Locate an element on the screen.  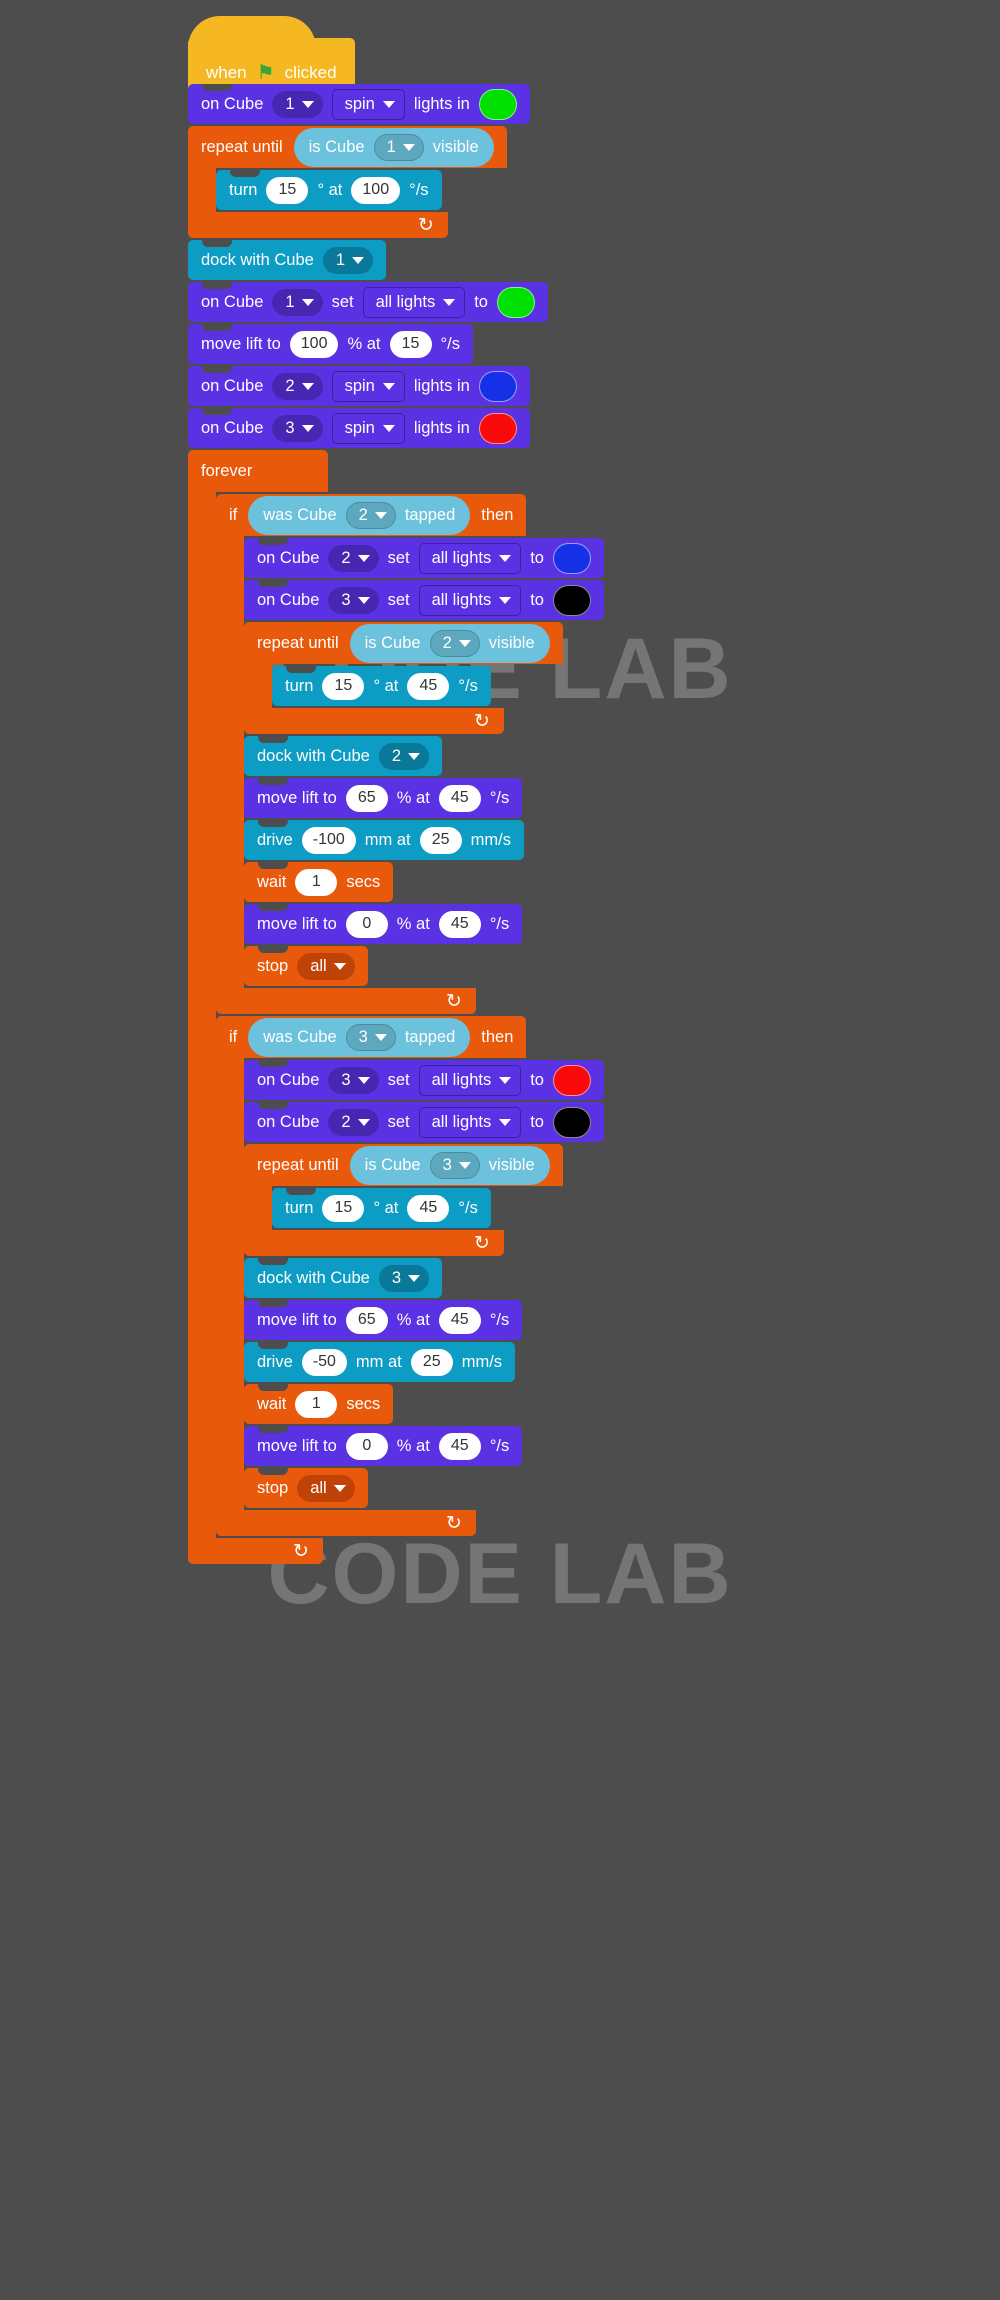
turn-speed-input: 100 is located at coordinates (376, 190).